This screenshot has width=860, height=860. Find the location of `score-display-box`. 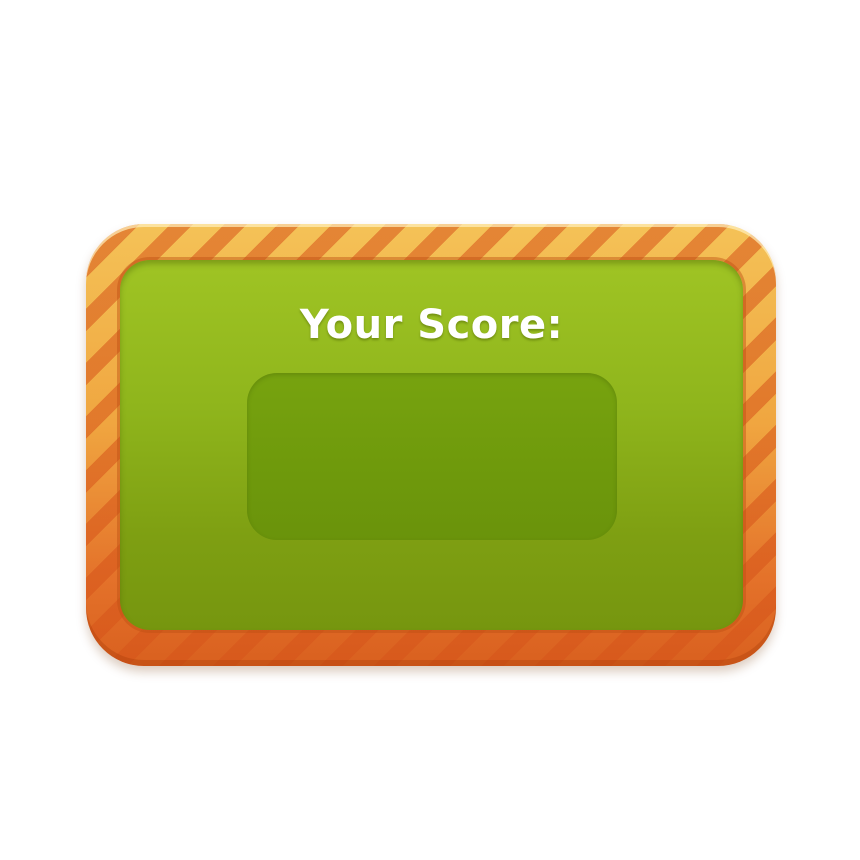

score-display-box is located at coordinates (432, 456).